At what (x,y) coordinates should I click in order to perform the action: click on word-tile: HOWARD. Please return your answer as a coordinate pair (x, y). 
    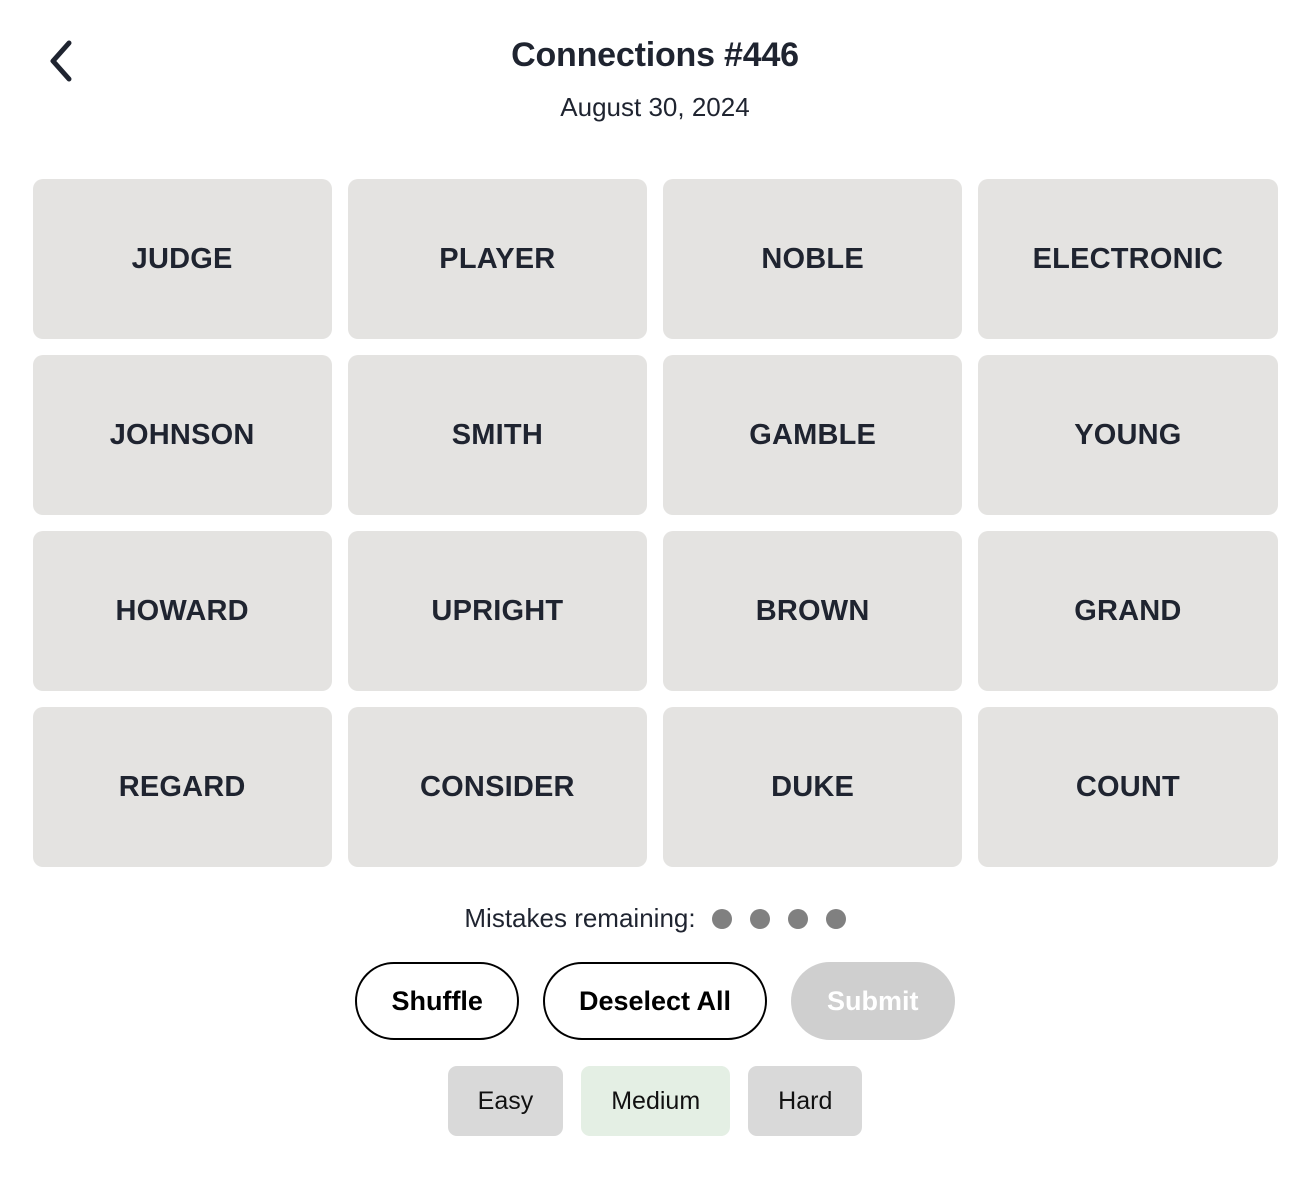
    Looking at the image, I should click on (182, 611).